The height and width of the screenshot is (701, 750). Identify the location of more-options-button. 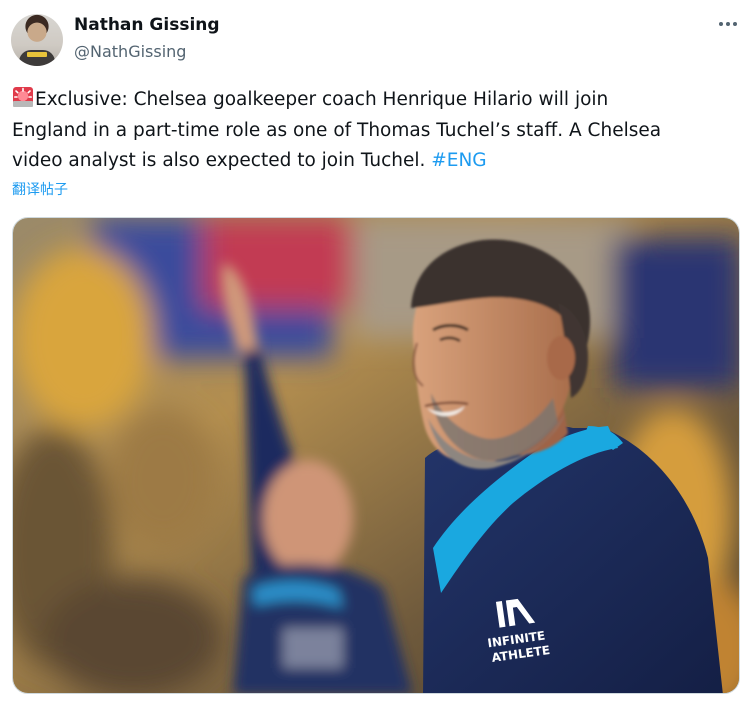
(728, 24).